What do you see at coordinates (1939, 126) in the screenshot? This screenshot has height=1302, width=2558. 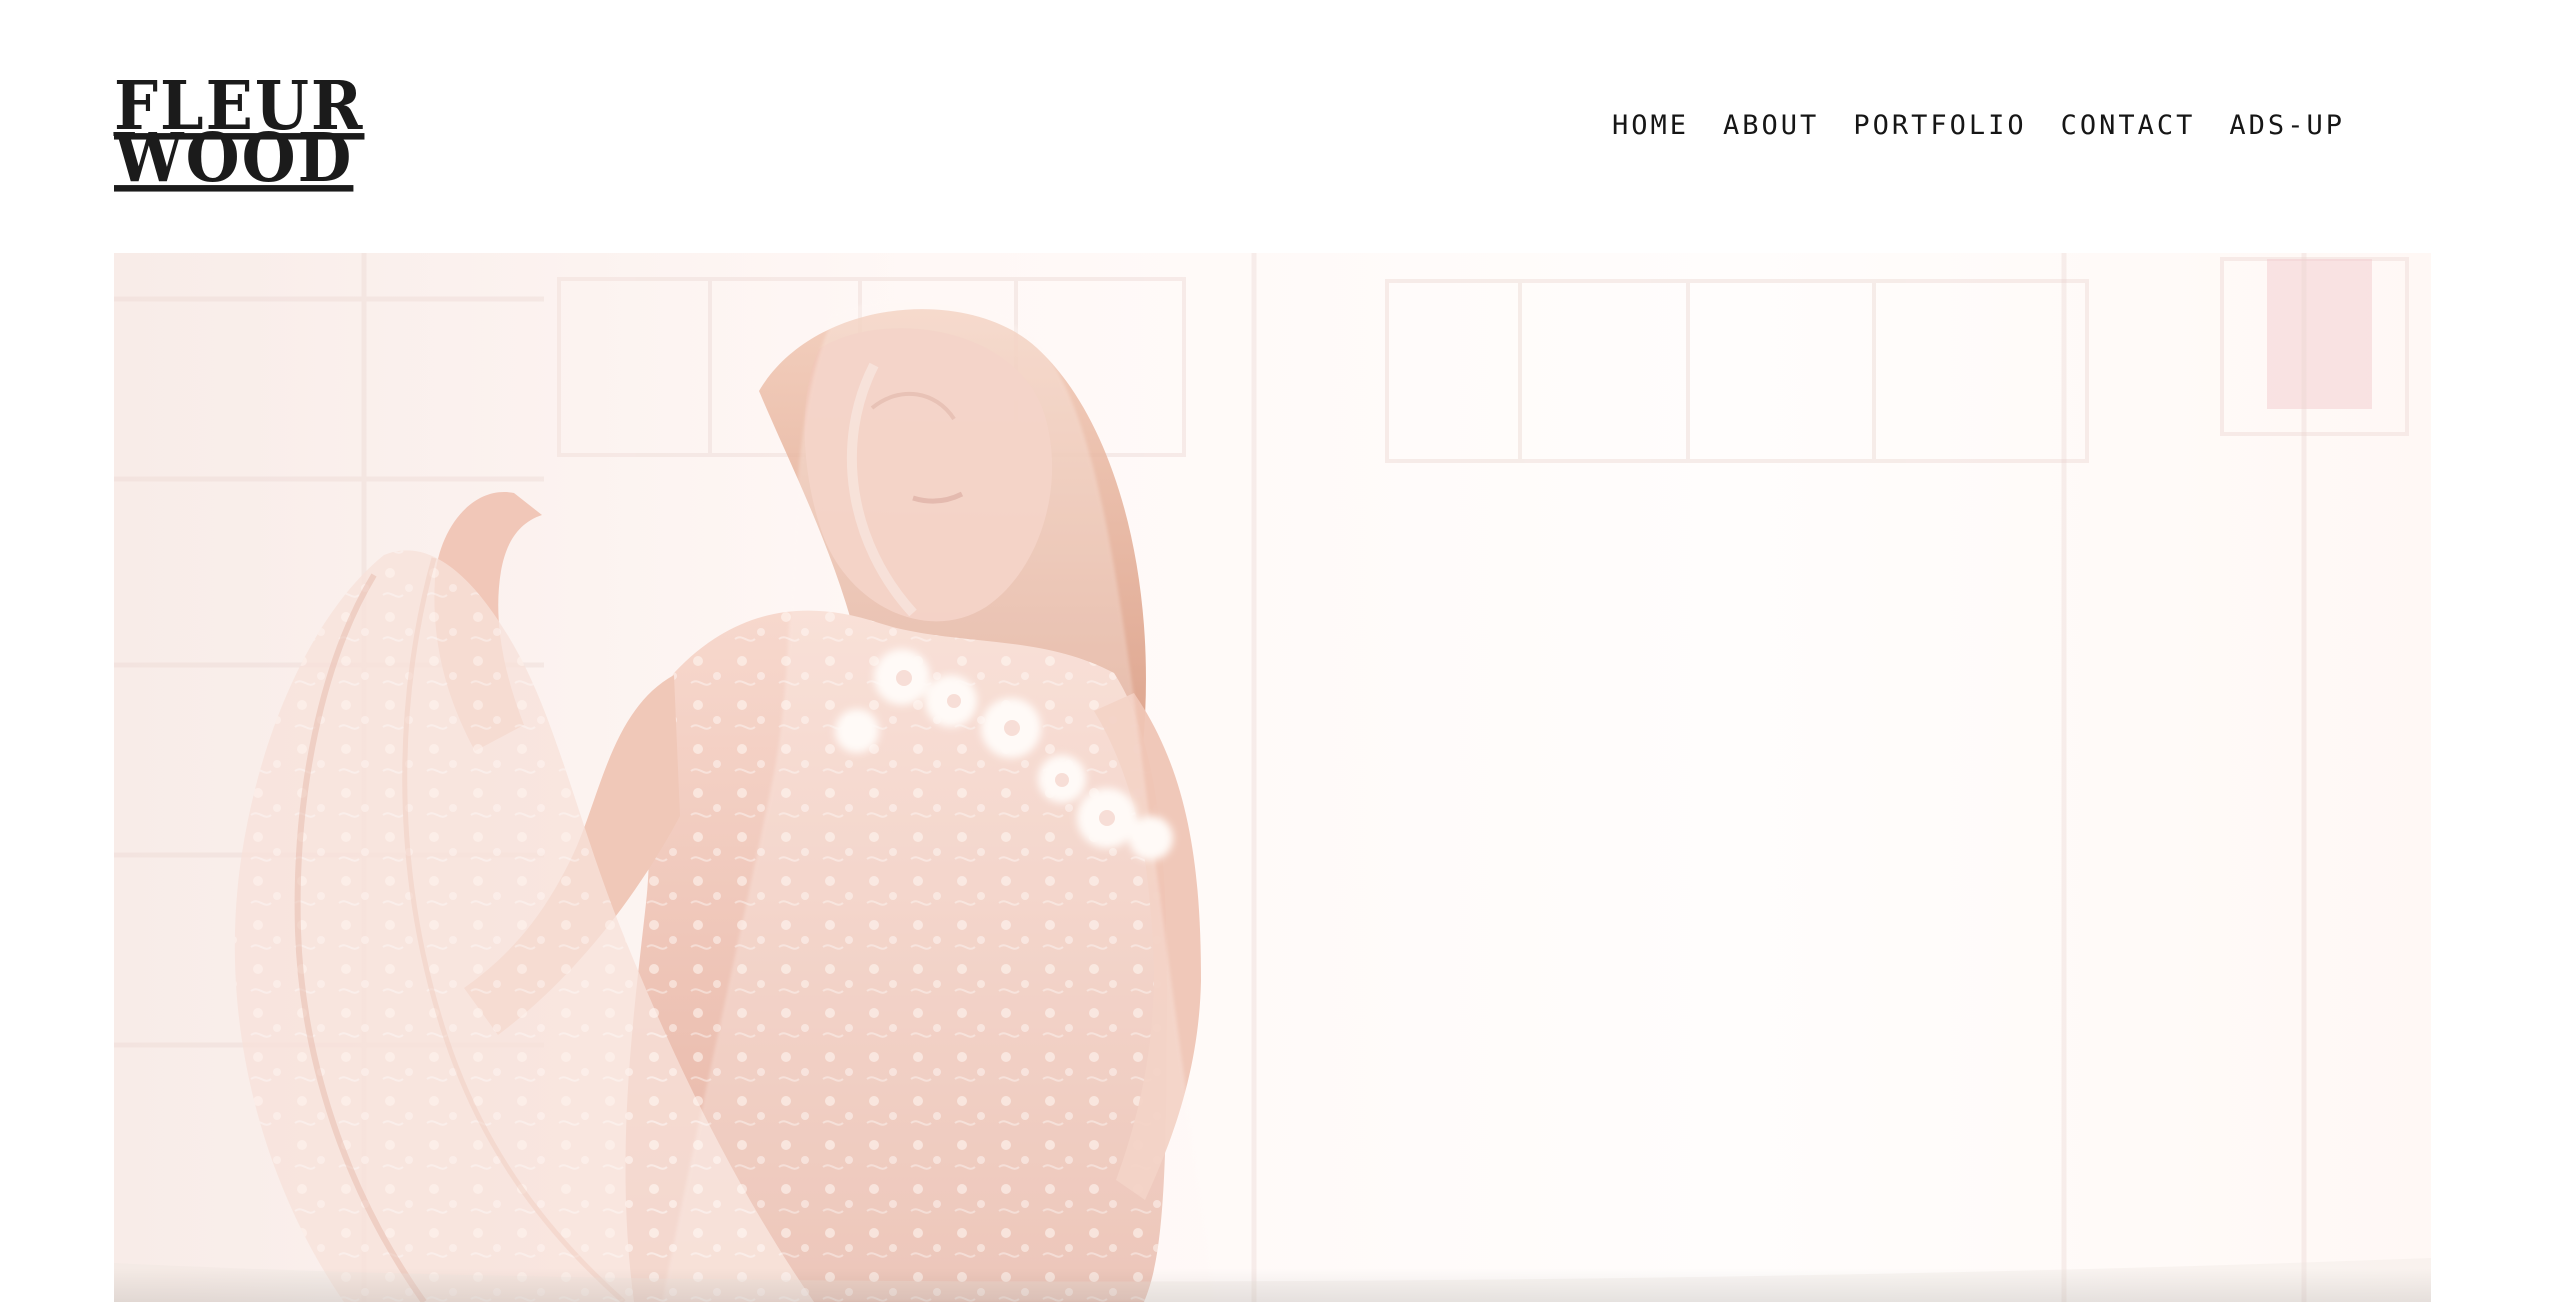 I see `nav-portfolio-link: PORTFOLIO` at bounding box center [1939, 126].